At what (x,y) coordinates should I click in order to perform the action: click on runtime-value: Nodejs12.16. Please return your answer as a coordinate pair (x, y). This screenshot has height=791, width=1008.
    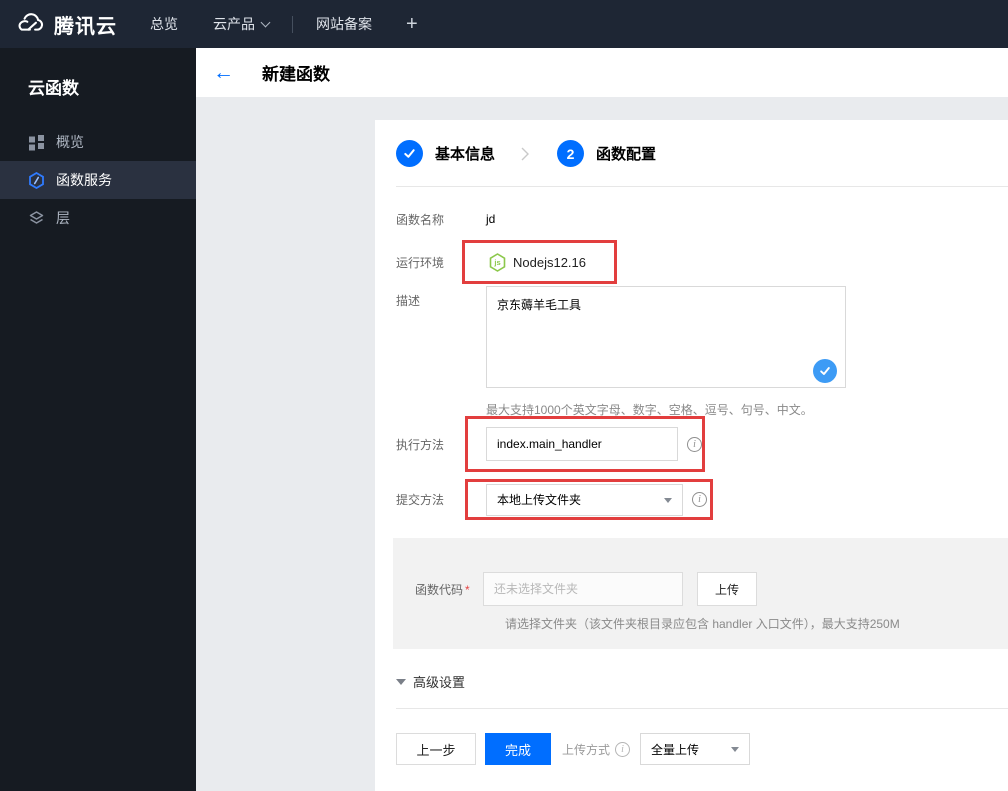
    Looking at the image, I should click on (549, 262).